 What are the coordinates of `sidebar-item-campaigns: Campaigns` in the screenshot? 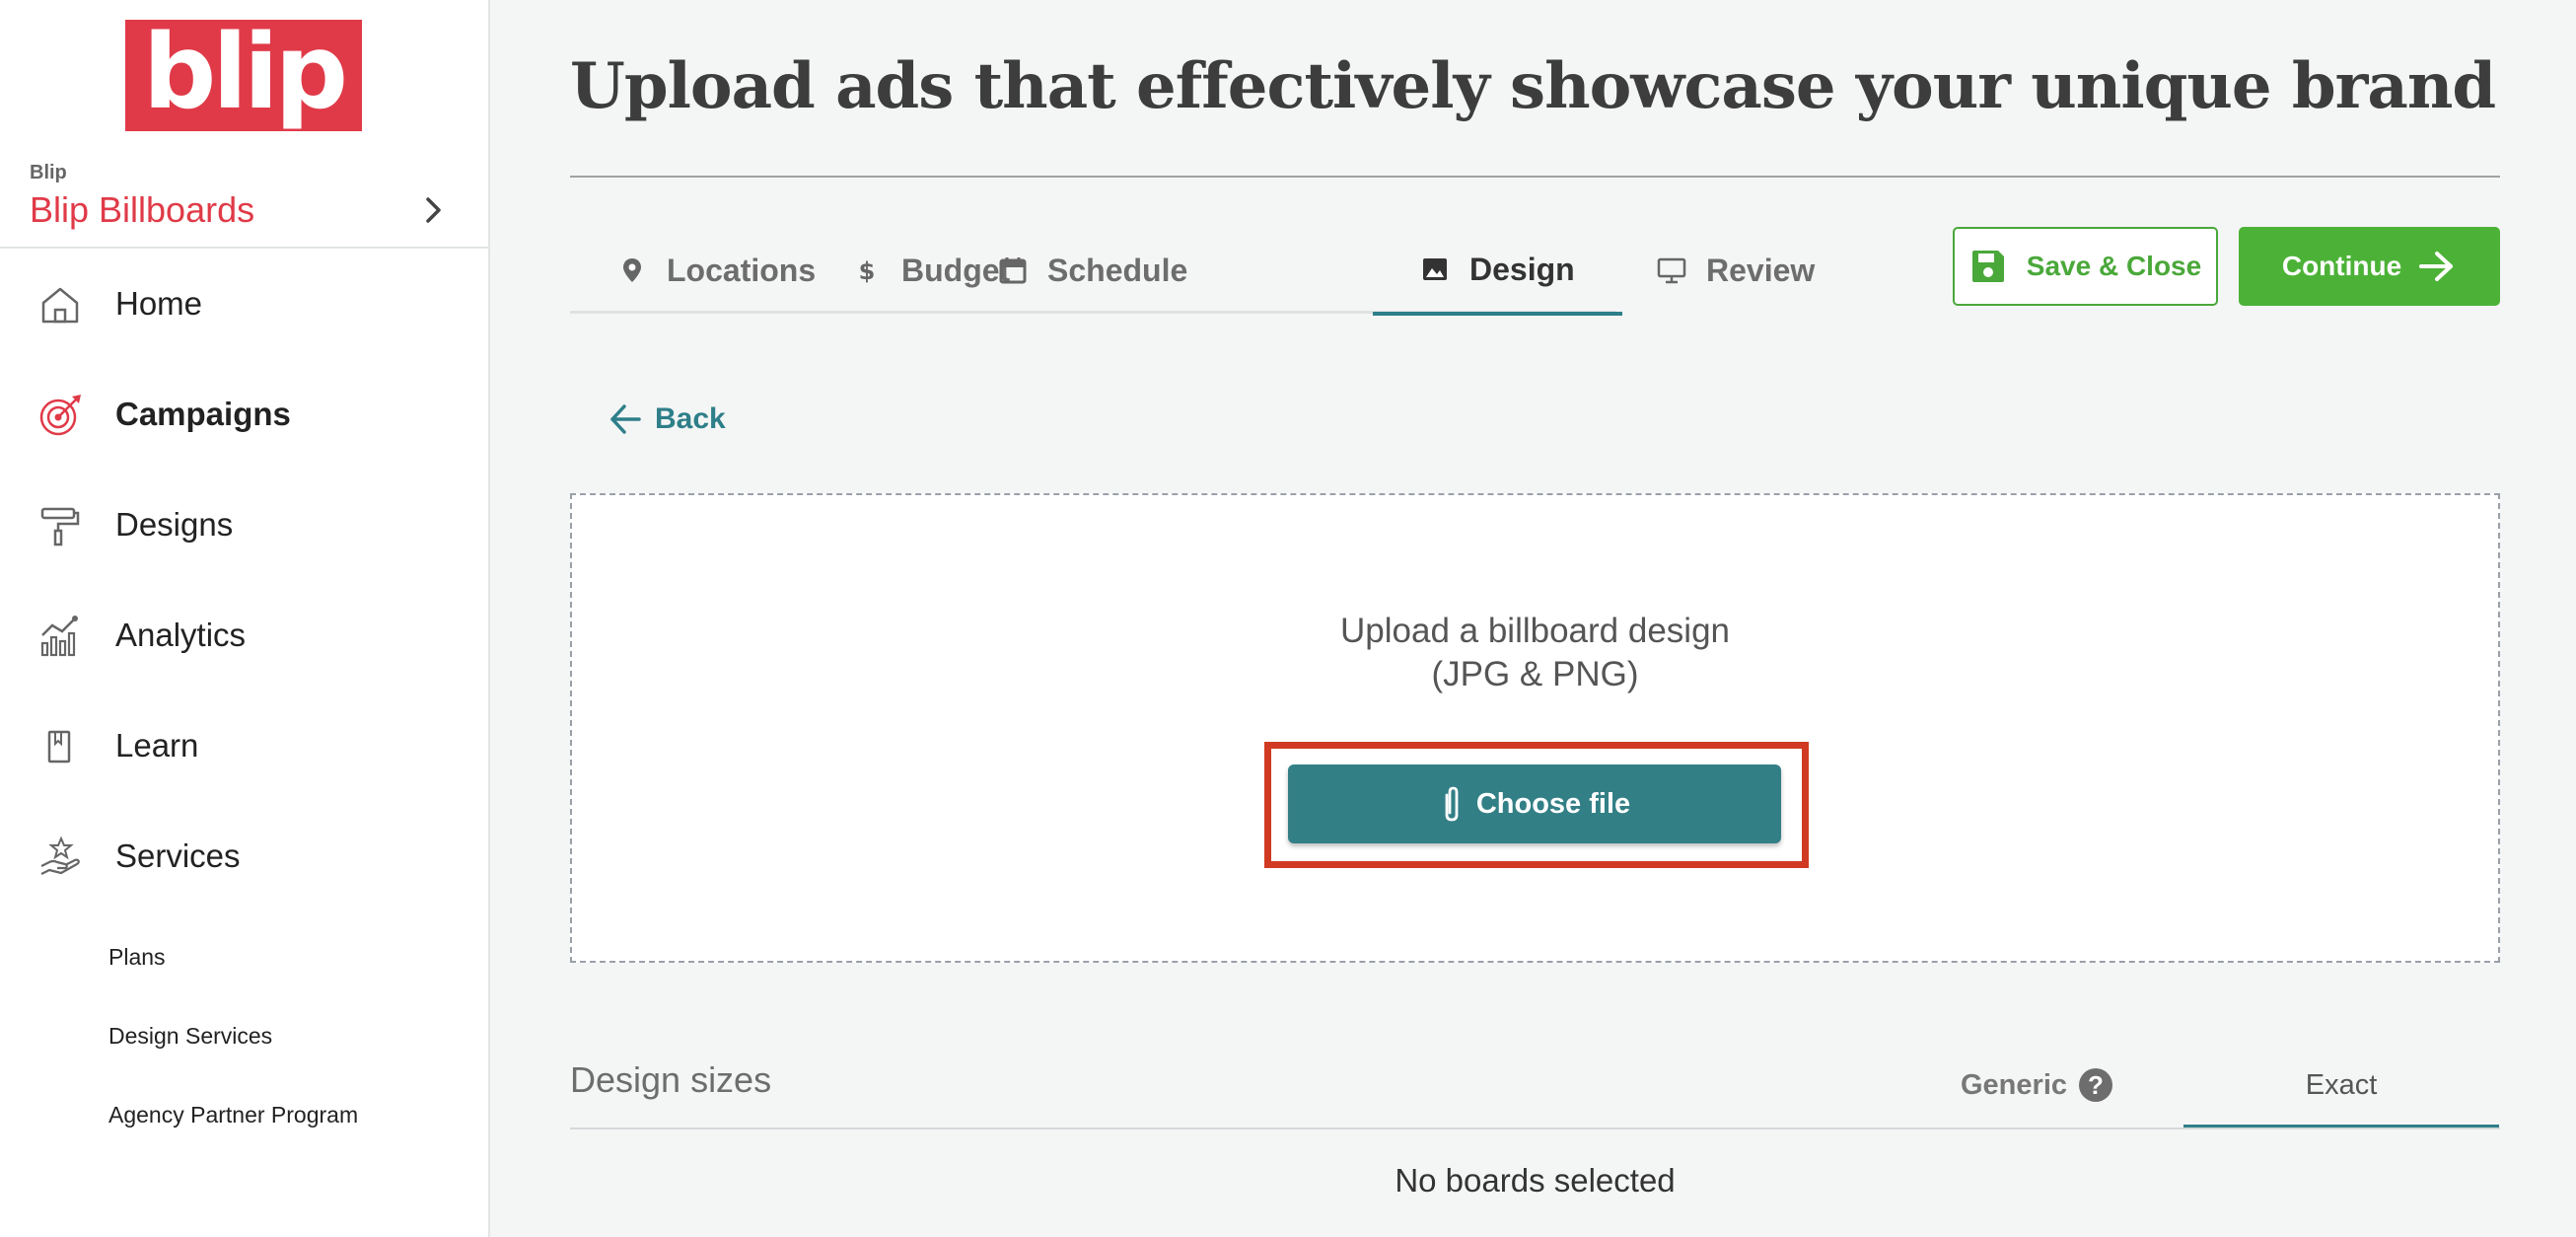 It's located at (244, 413).